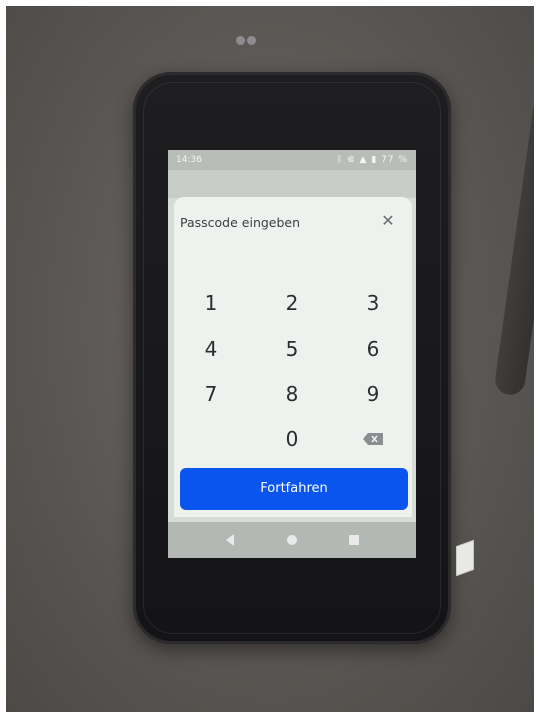 The image size is (539, 718). I want to click on status-icons: ᛒ ⋐ ▲ ▮ 77 %, so click(372, 160).